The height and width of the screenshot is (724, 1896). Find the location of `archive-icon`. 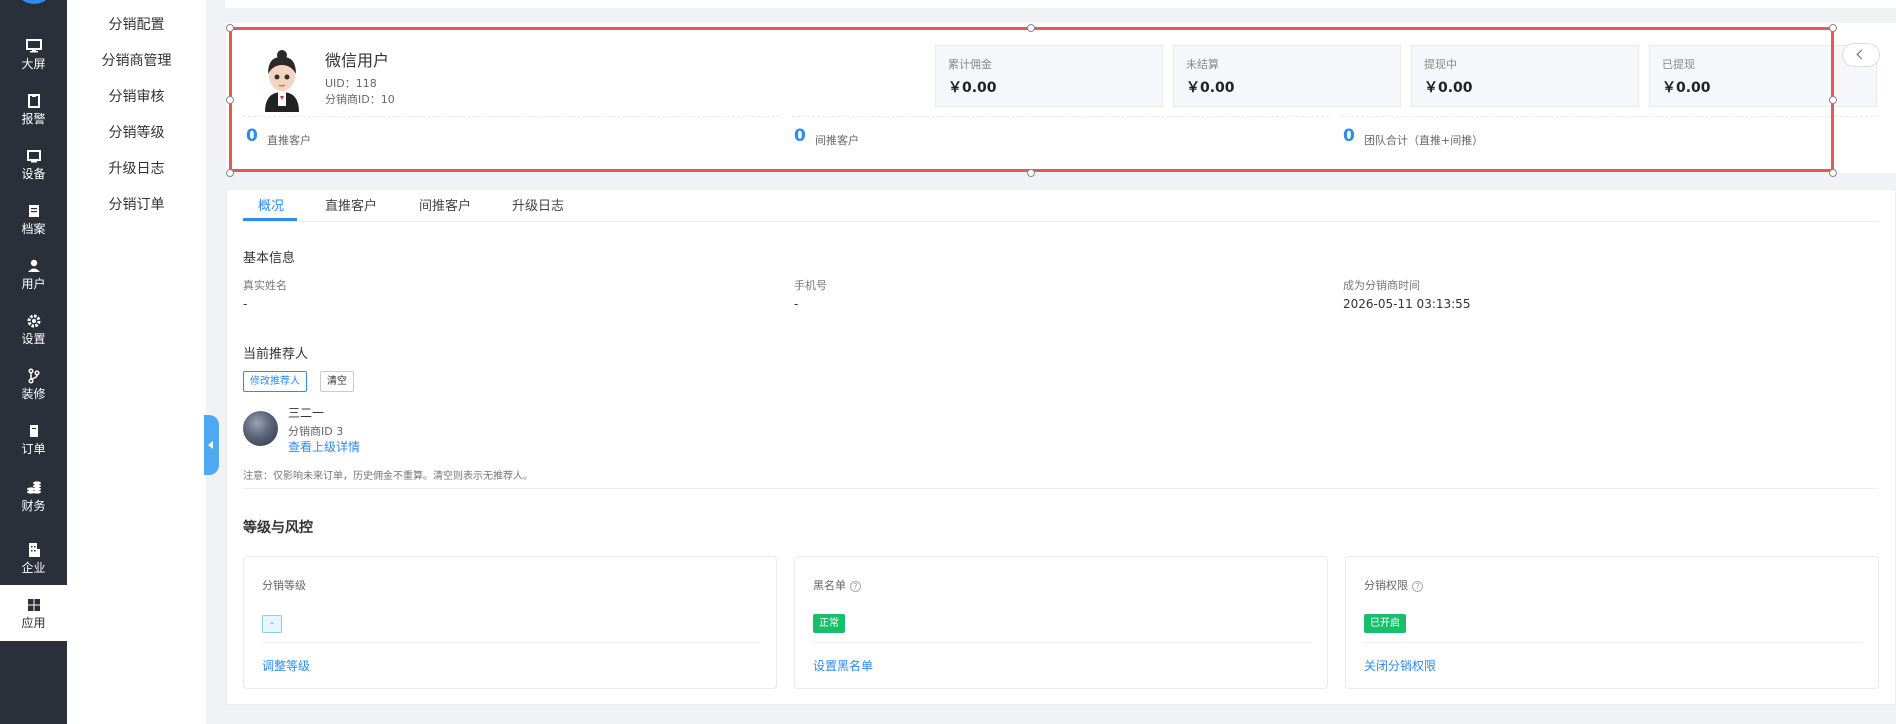

archive-icon is located at coordinates (33, 210).